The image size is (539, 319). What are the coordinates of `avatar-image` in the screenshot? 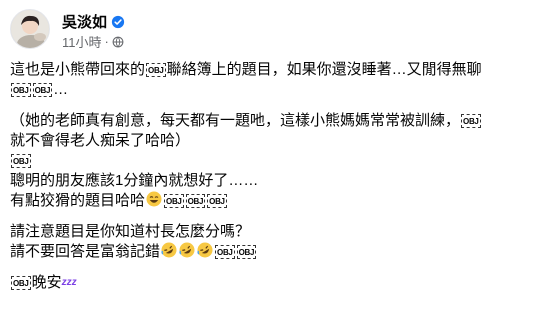 It's located at (30, 29).